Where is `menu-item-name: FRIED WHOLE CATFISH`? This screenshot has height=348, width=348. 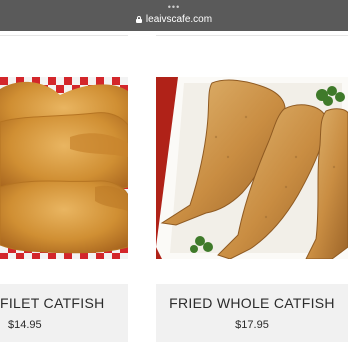 menu-item-name: FRIED WHOLE CATFISH is located at coordinates (252, 303).